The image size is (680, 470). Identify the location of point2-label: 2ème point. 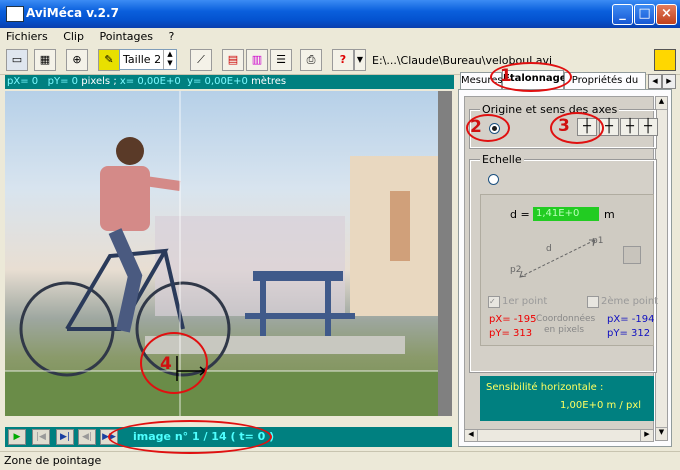
(630, 301).